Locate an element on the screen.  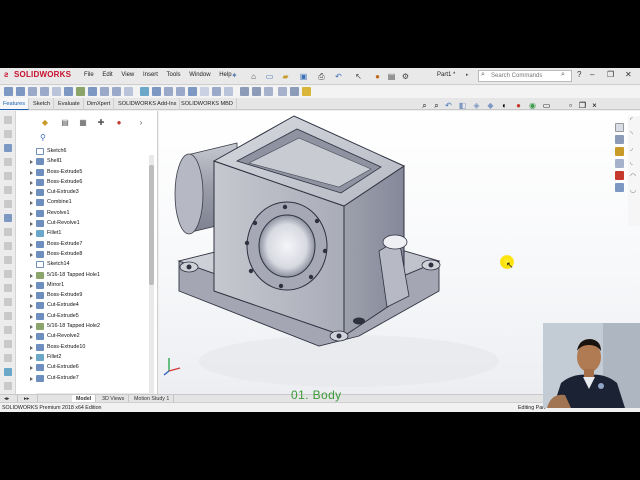
light-icon: ◟ is located at coordinates (631, 162).